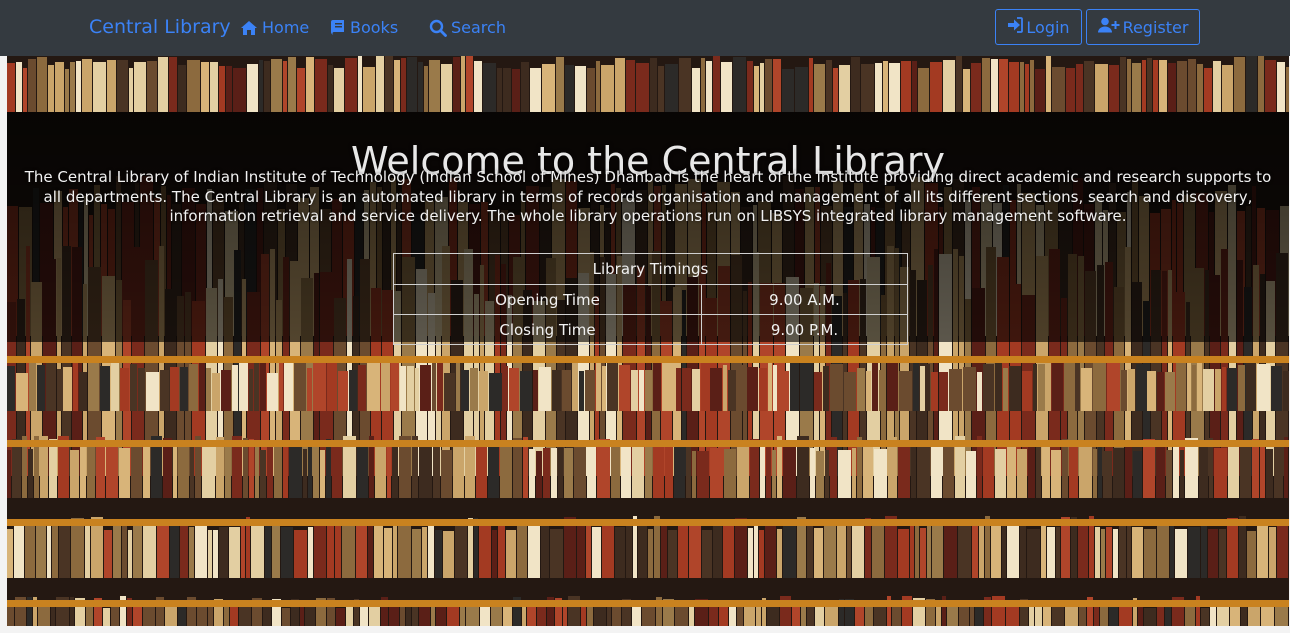  I want to click on nav-books-link: Books, so click(364, 27).